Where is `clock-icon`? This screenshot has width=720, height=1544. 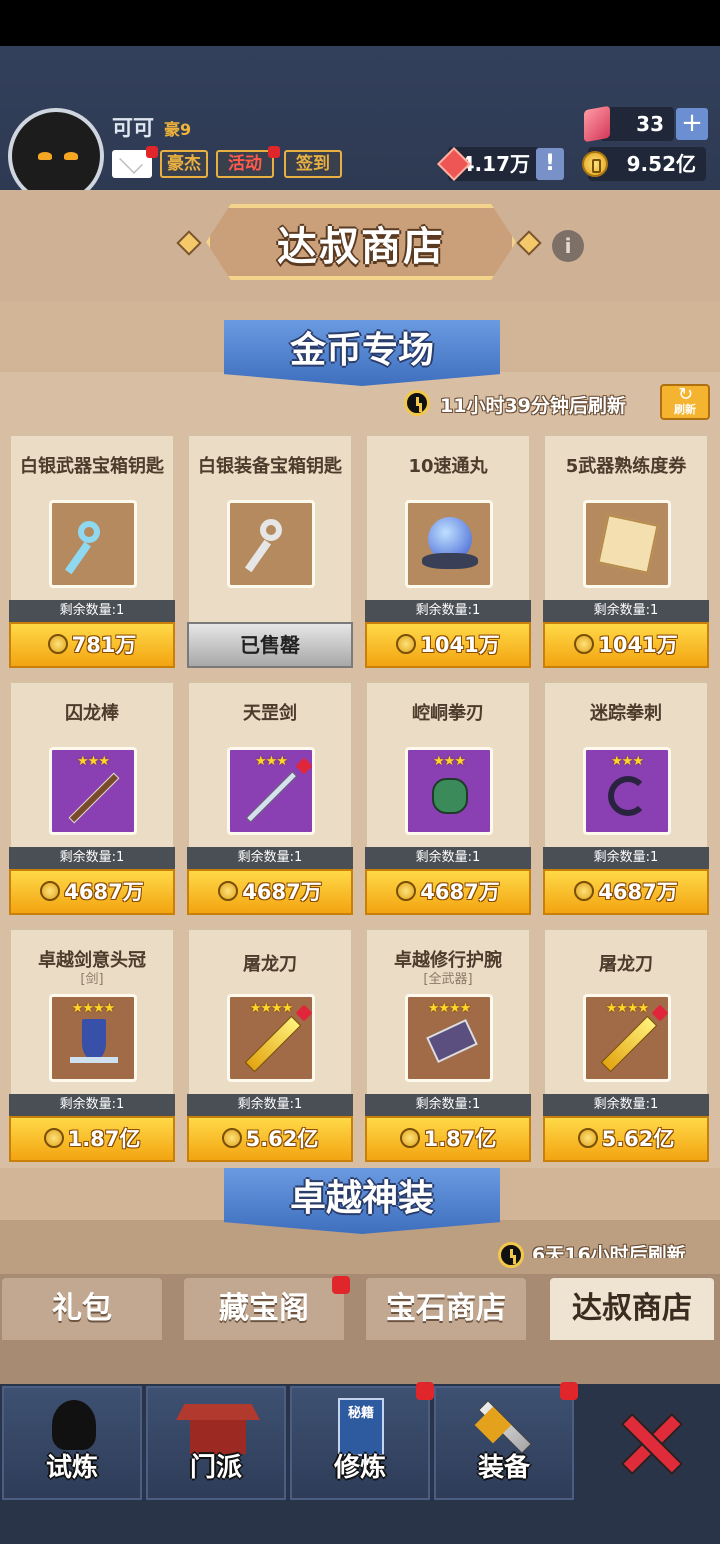
clock-icon is located at coordinates (511, 1255).